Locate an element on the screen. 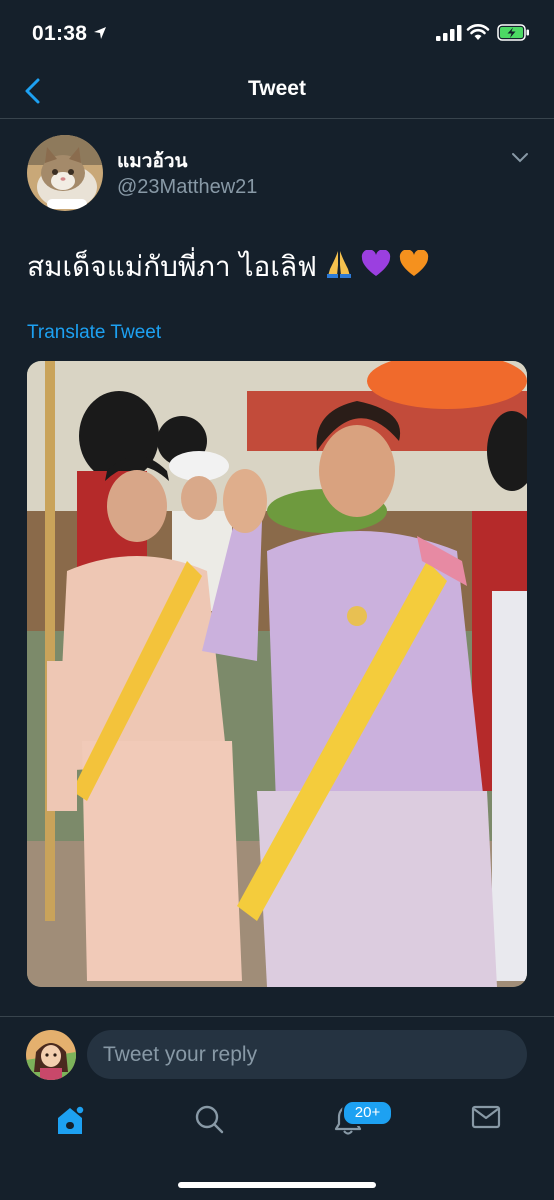 Image resolution: width=554 pixels, height=1200 pixels. translate-tweet-link: Translate Tweet is located at coordinates (94, 333).